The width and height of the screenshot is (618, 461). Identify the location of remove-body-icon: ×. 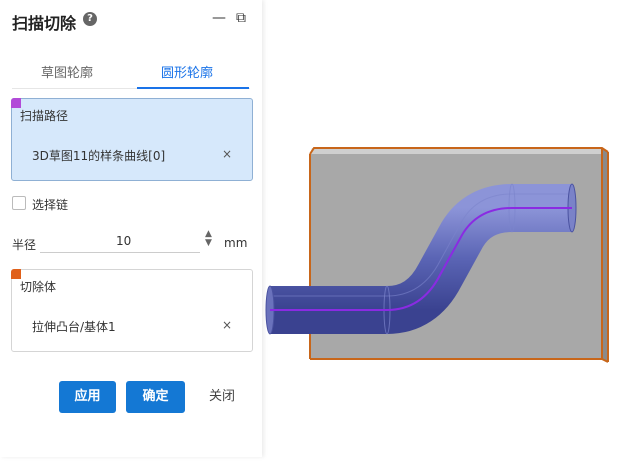
(227, 325).